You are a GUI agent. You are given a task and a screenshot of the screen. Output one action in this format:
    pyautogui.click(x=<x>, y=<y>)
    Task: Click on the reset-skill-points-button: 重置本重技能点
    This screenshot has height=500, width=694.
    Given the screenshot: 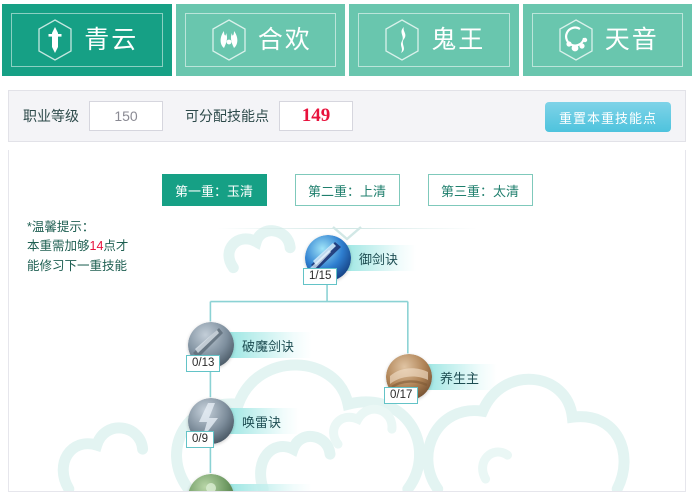 What is the action you would take?
    pyautogui.click(x=607, y=117)
    